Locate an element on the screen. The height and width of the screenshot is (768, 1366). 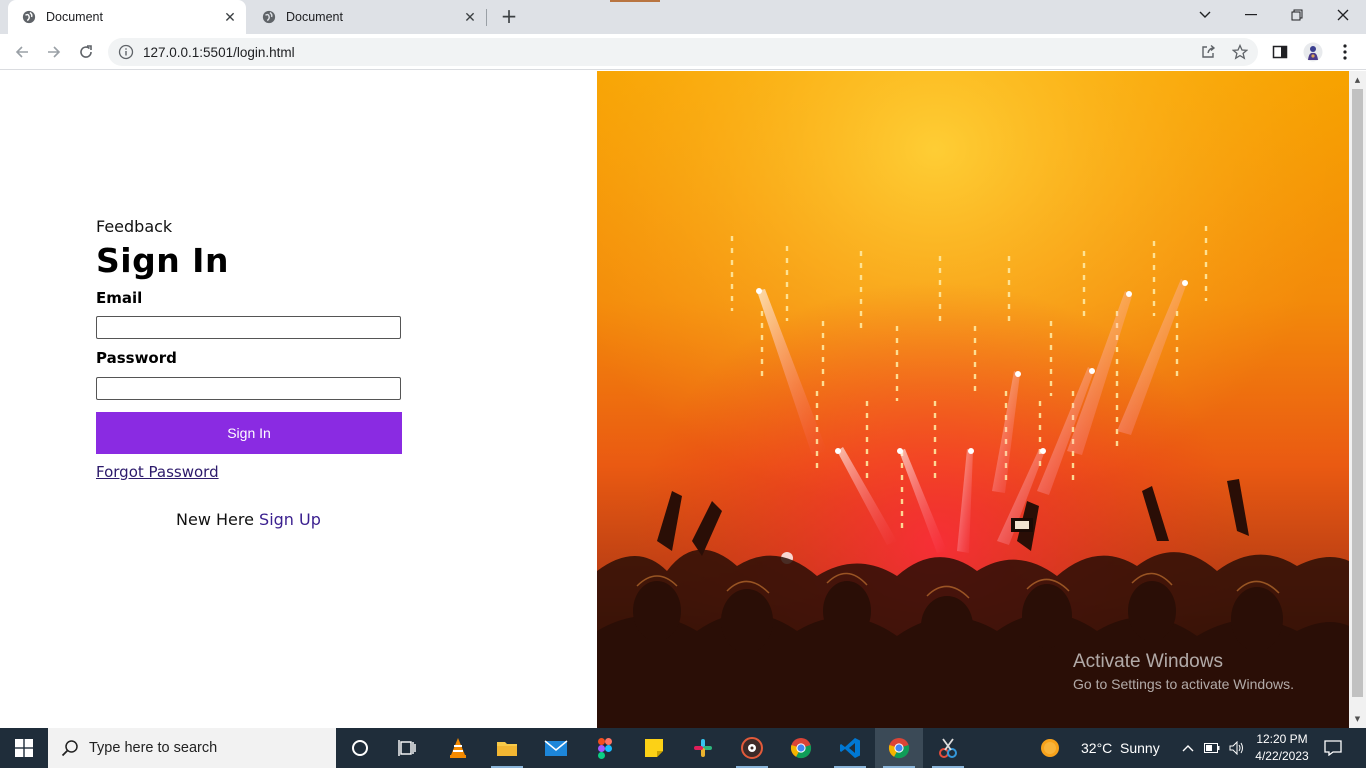
windows-start-icon is located at coordinates (24, 748).